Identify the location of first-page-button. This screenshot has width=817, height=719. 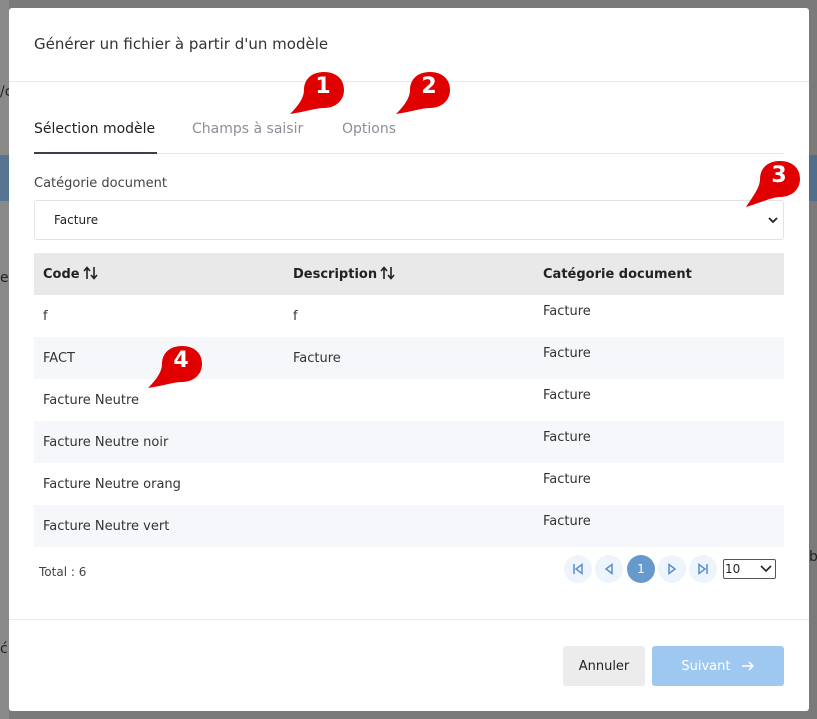
(578, 569).